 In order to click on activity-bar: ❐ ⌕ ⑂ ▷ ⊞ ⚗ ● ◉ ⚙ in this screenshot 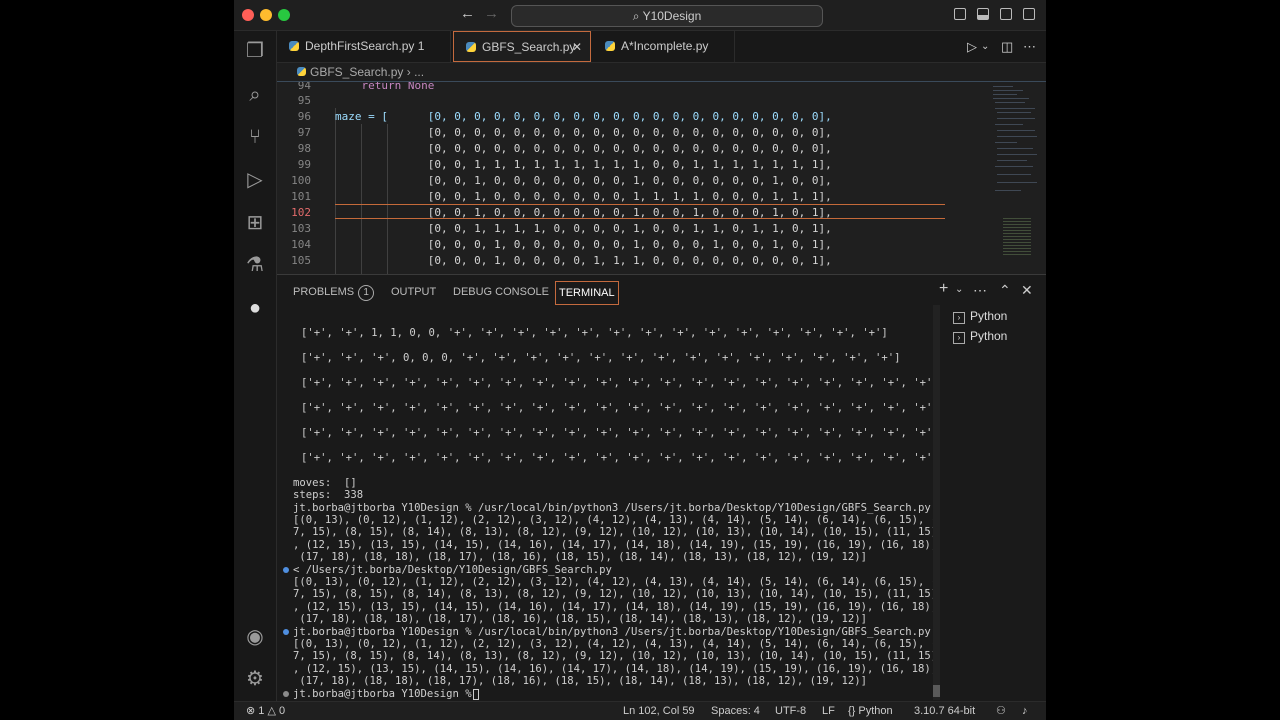, I will do `click(255, 366)`.